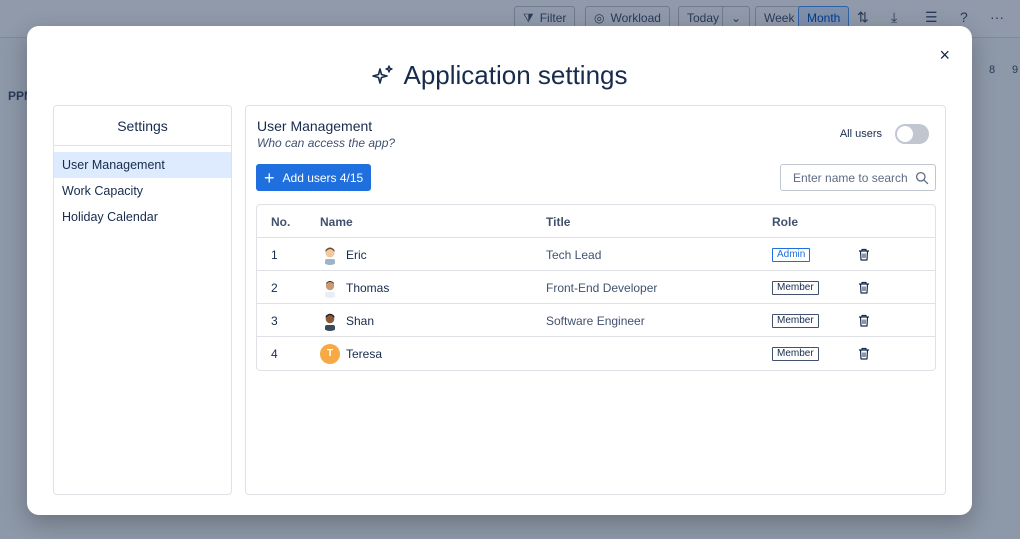 The width and height of the screenshot is (1020, 539). Describe the element at coordinates (274, 287) in the screenshot. I see `row-number: 2` at that location.